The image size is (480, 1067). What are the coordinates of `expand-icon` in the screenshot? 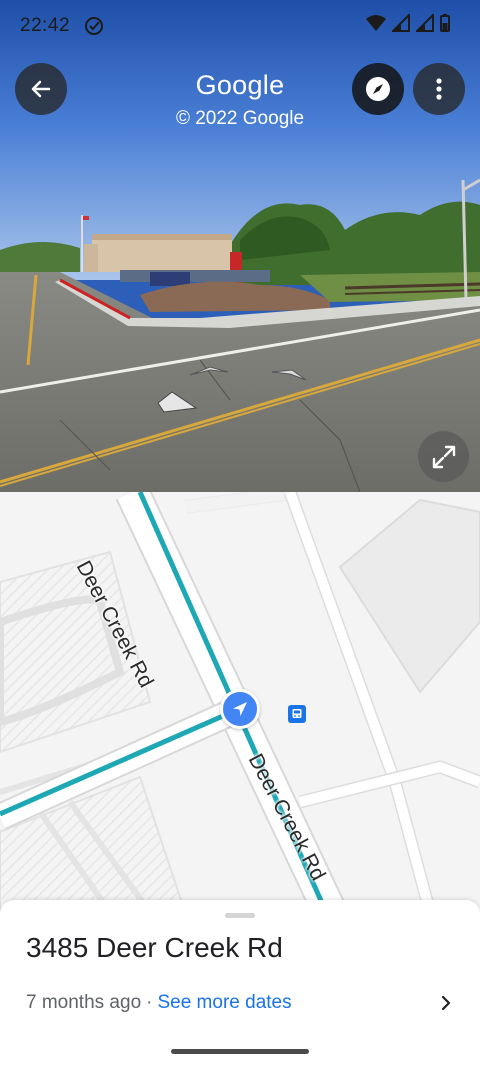 It's located at (443, 456).